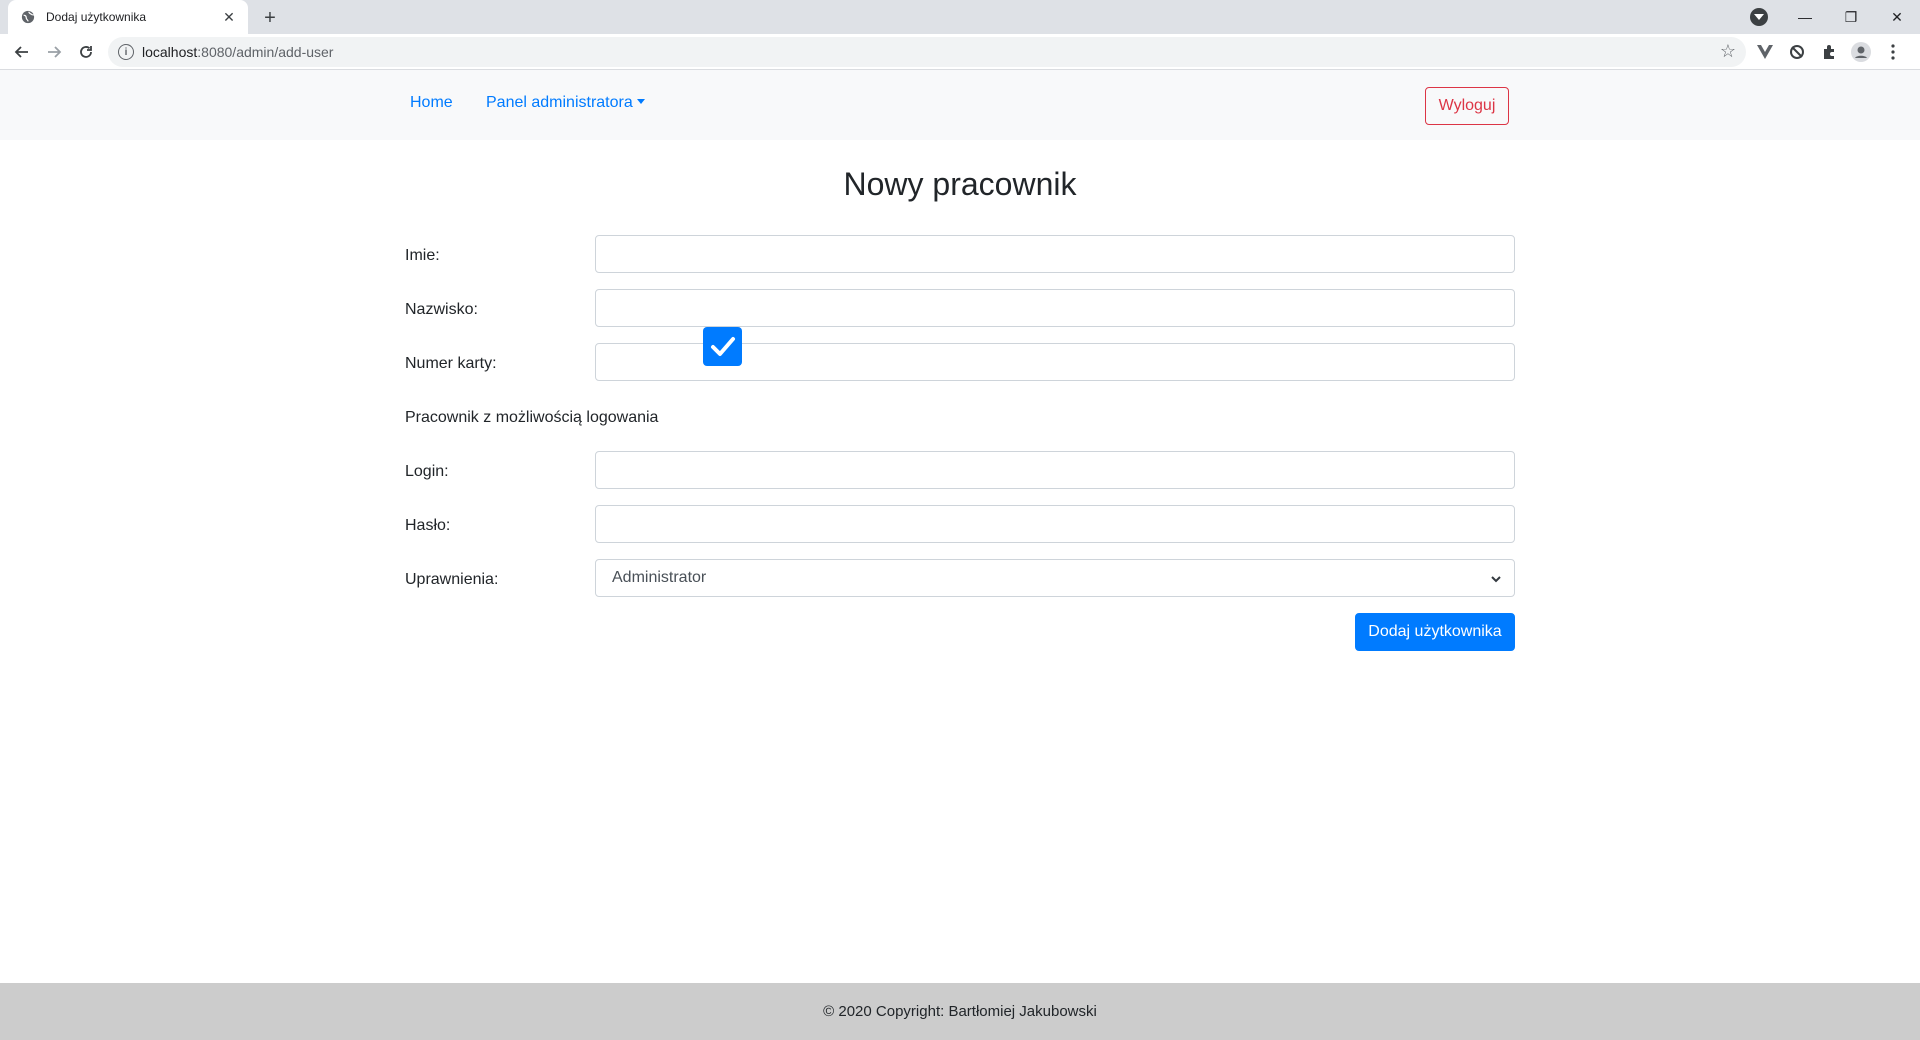 The image size is (1920, 1040). Describe the element at coordinates (1893, 52) in the screenshot. I see `chrome-menu-icon` at that location.